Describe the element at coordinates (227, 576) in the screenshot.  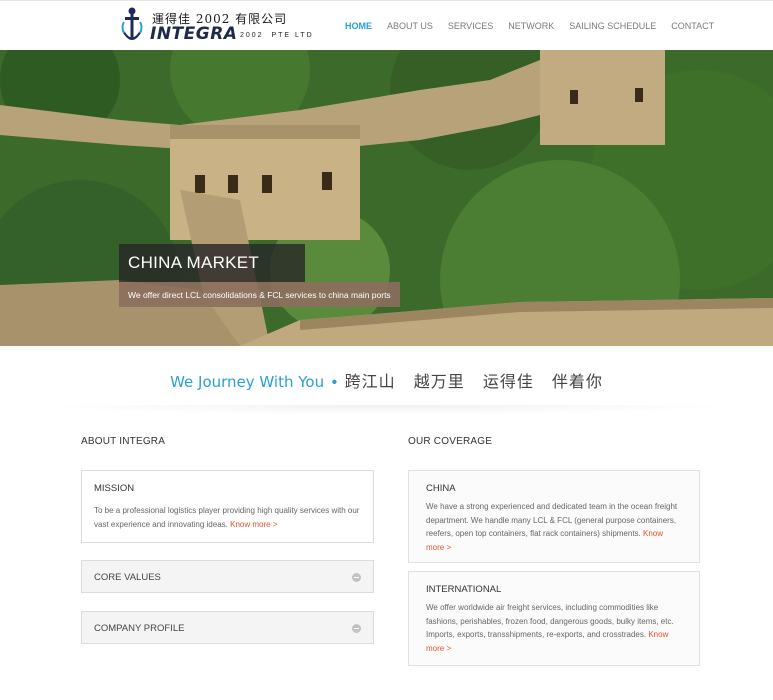
I see `accordion-core-values: CORE VALUES` at that location.